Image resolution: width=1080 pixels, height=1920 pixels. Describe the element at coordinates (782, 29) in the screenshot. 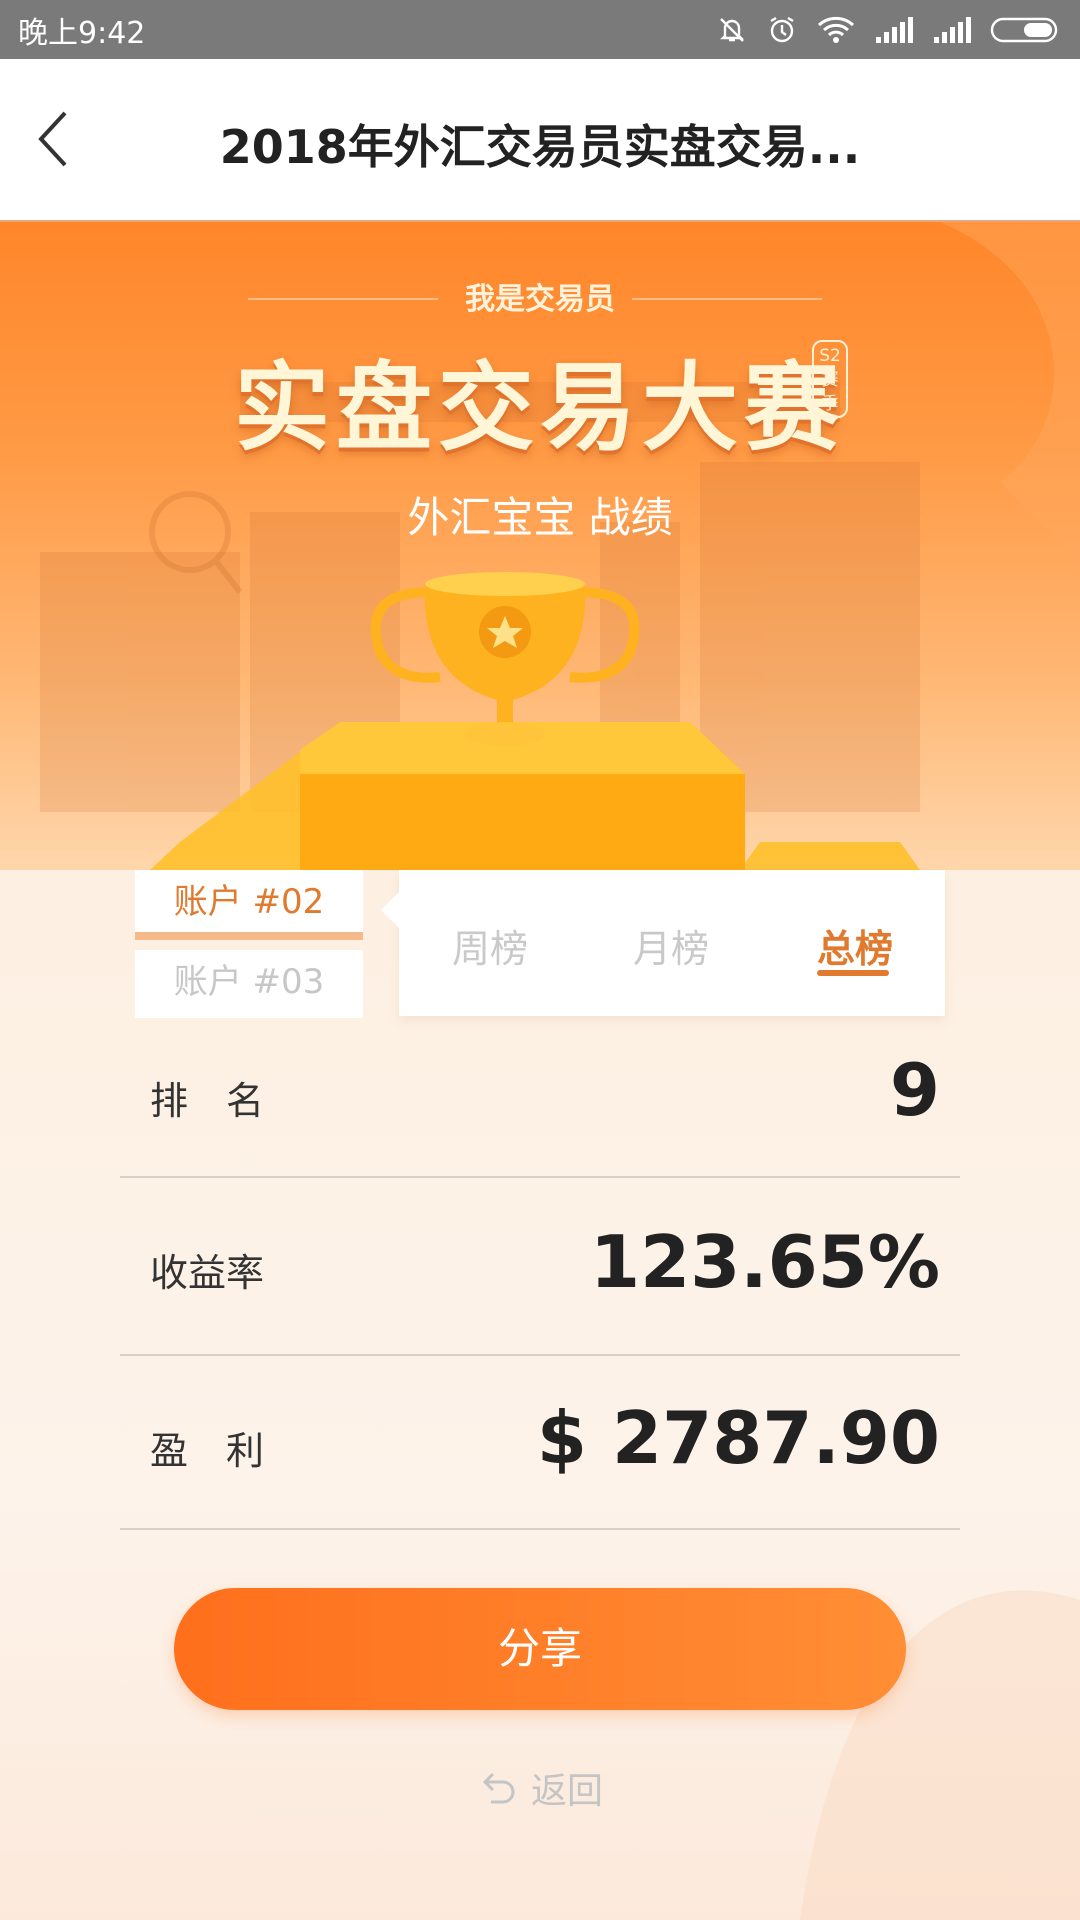

I see `alarm-icon` at that location.